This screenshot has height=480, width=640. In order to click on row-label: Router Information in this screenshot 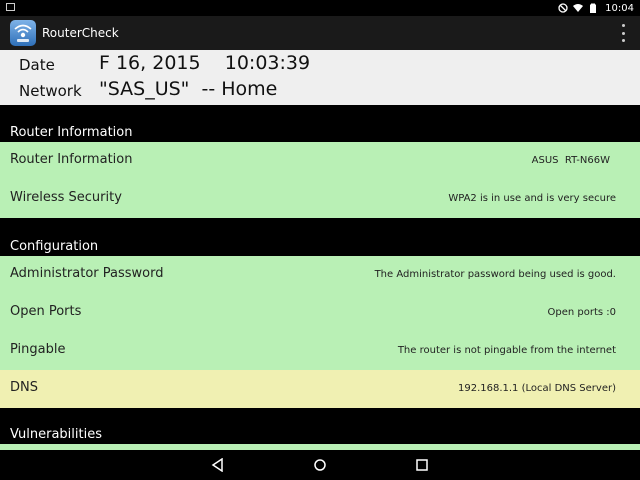, I will do `click(71, 159)`.